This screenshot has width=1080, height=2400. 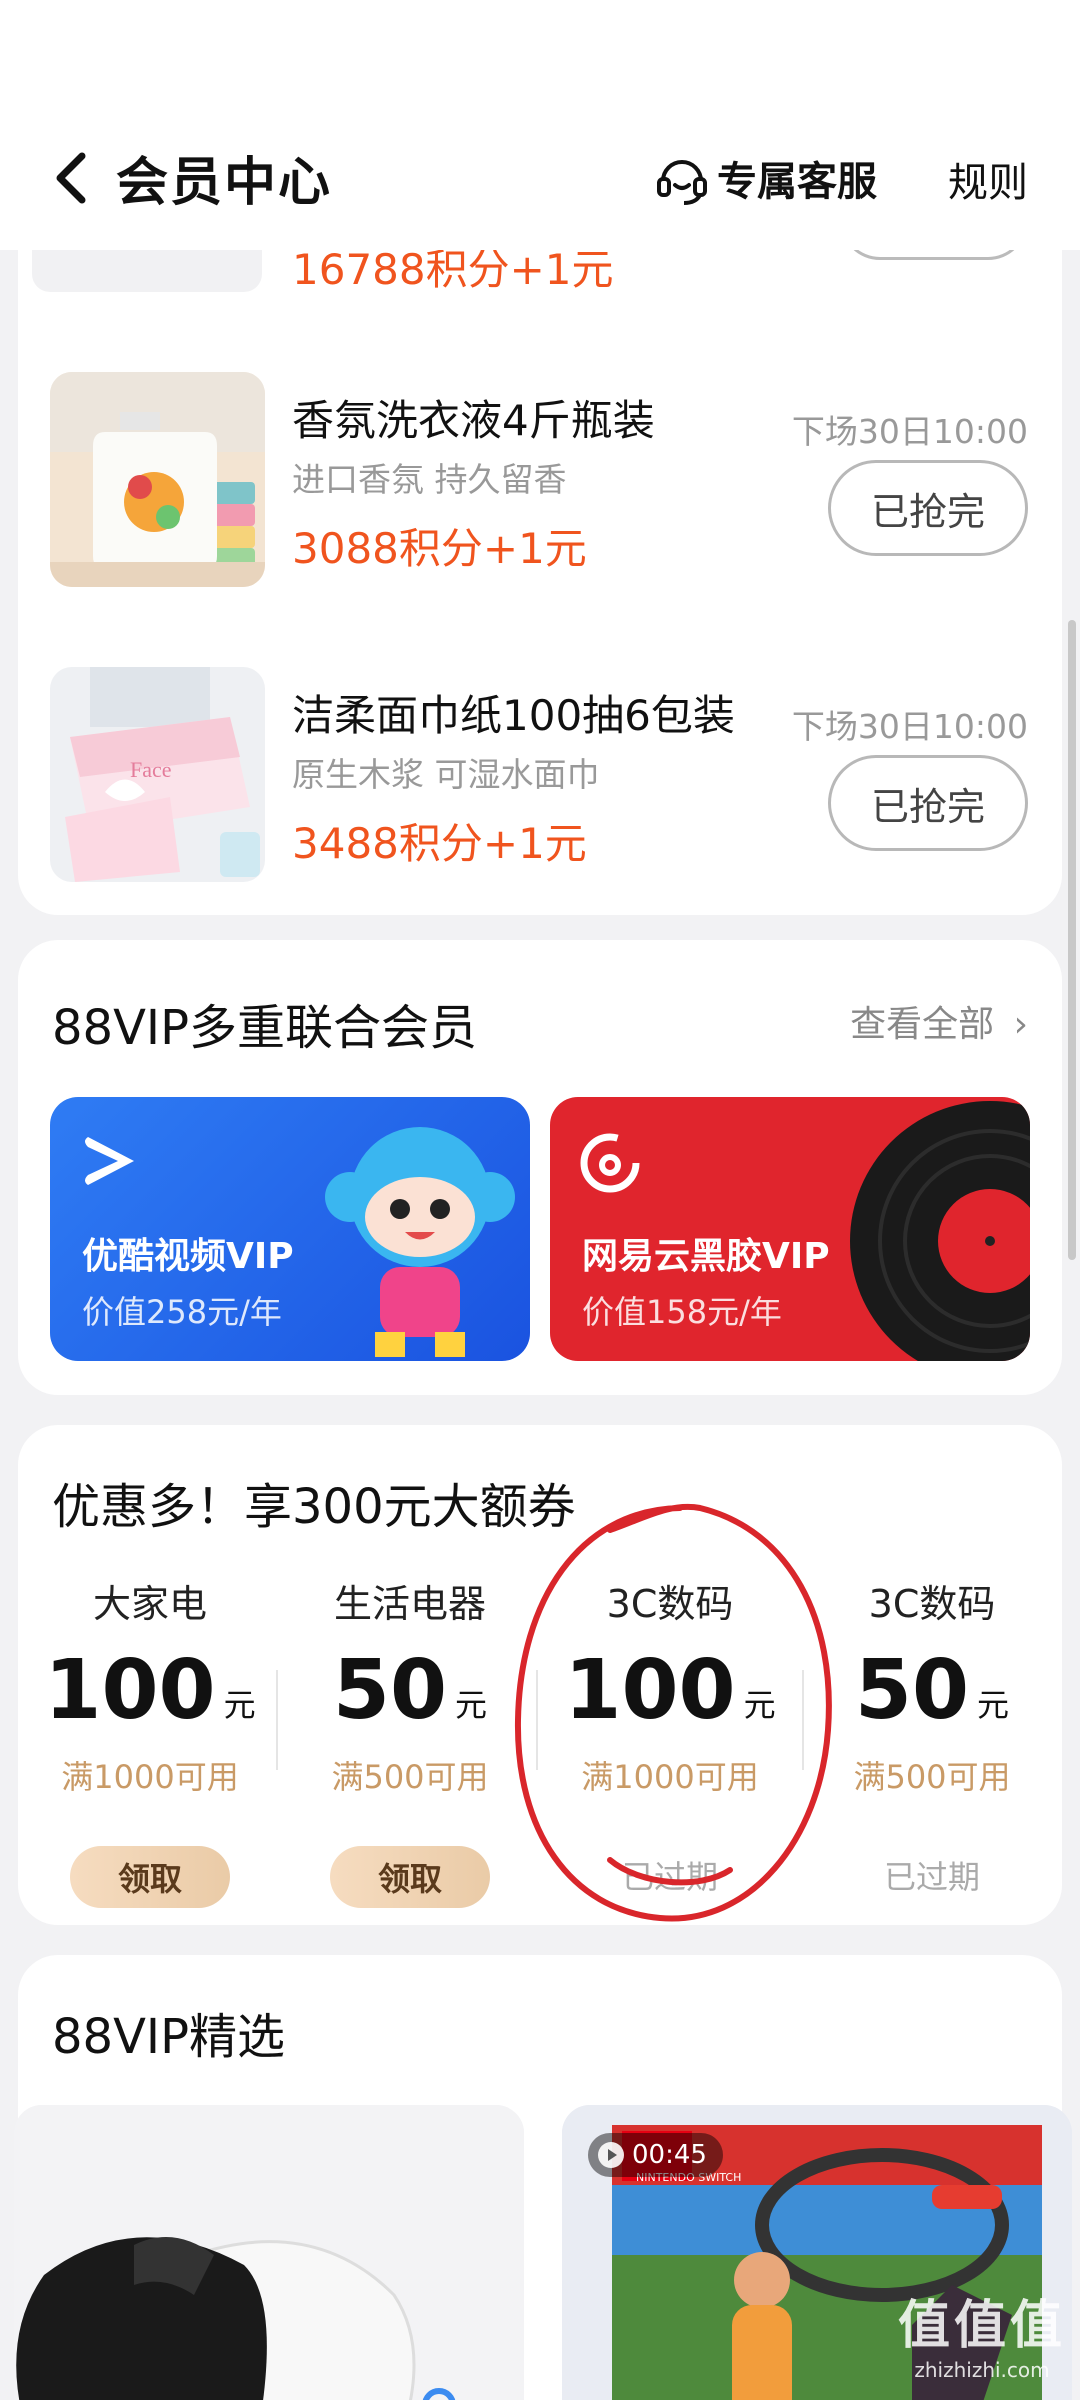 I want to click on coupon-item: 大家电 100 元 满1000可用 领取, so click(x=150, y=1740).